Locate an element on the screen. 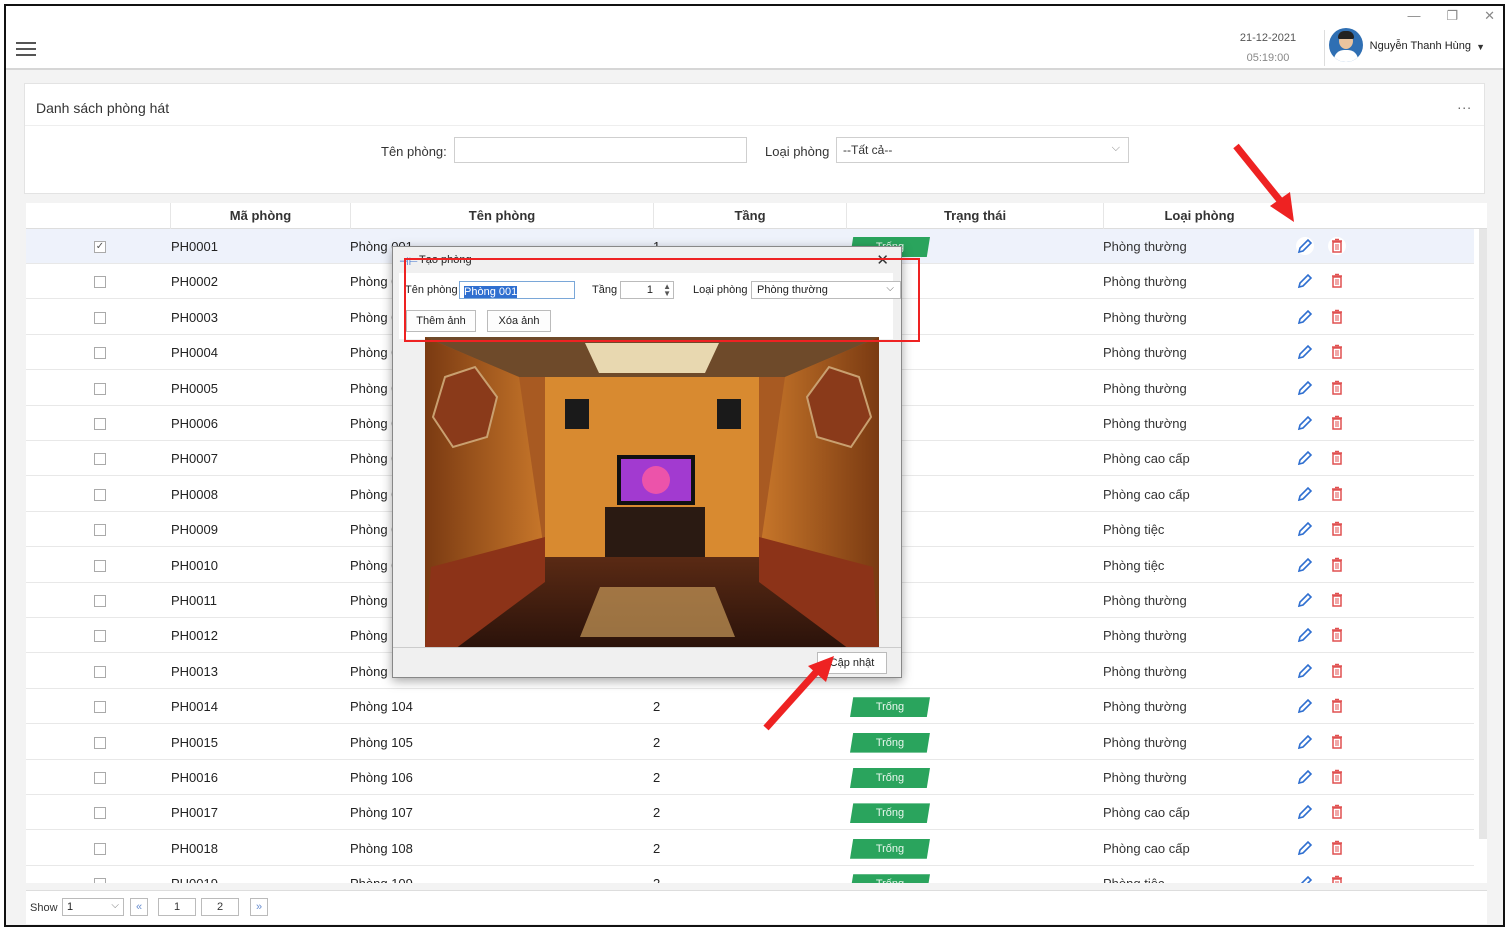 The height and width of the screenshot is (932, 1510). cell-type: Phòng tiệc is located at coordinates (1134, 565).